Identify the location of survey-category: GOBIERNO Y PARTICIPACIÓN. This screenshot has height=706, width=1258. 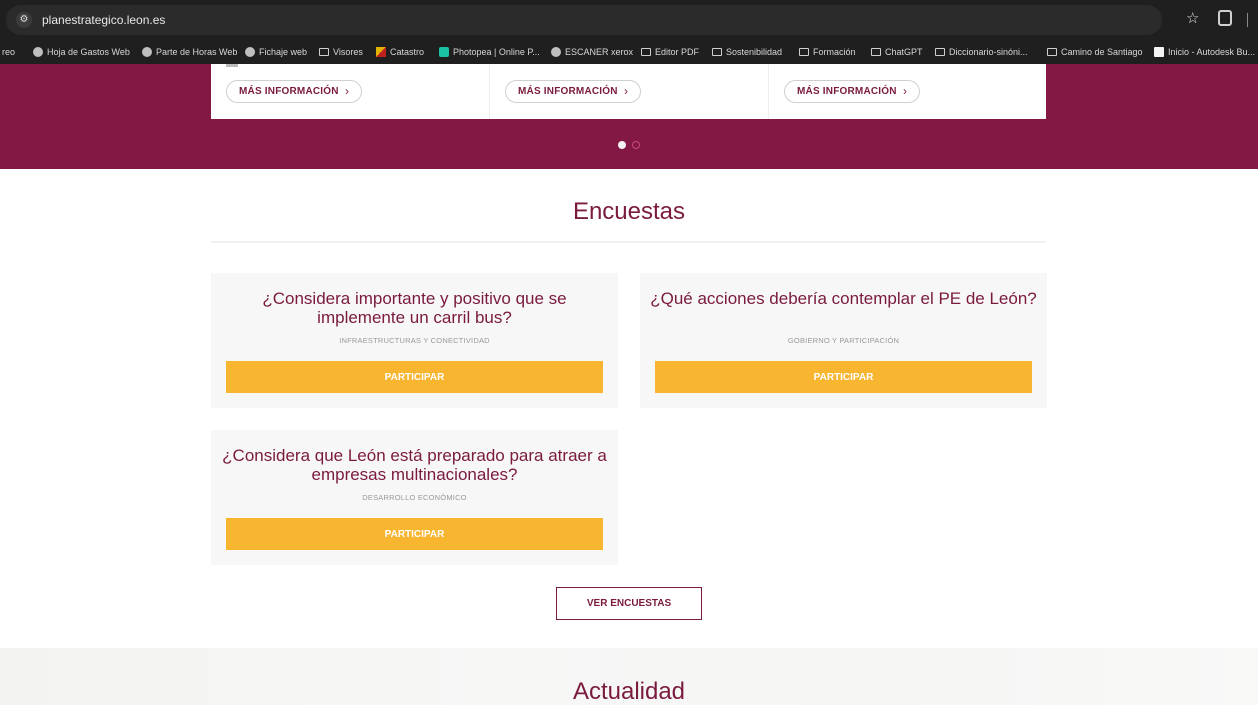
(843, 340).